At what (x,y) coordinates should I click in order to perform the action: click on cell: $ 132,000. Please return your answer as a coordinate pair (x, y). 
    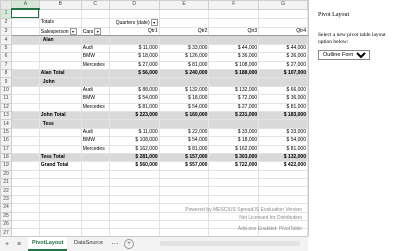
    Looking at the image, I should click on (184, 90).